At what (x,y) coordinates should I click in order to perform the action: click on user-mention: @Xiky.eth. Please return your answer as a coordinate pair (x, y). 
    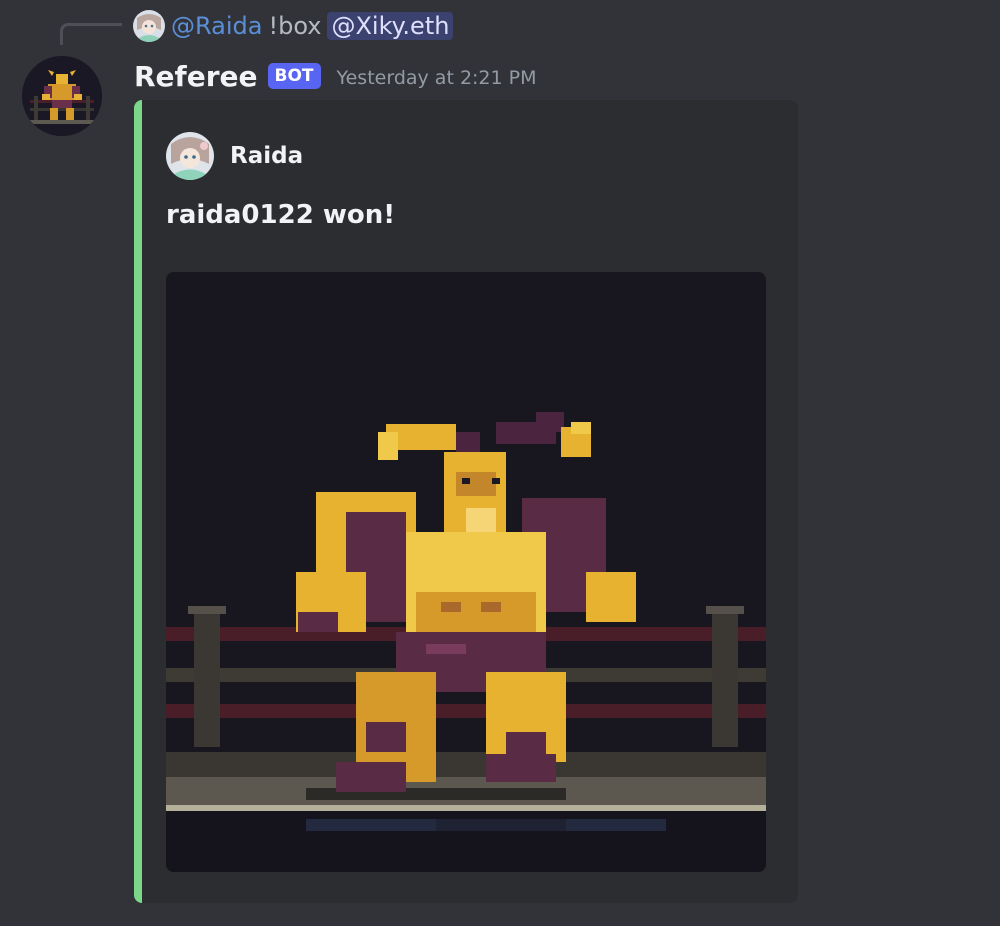
    Looking at the image, I should click on (390, 26).